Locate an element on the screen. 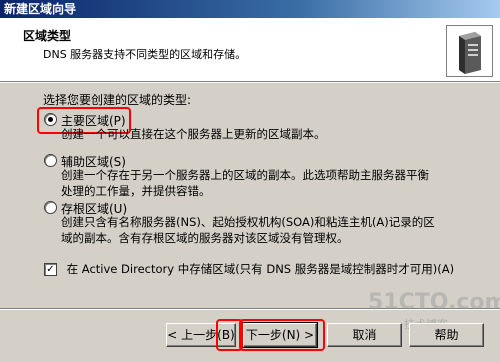 The height and width of the screenshot is (362, 500). cancel-button: 取消 is located at coordinates (364, 335).